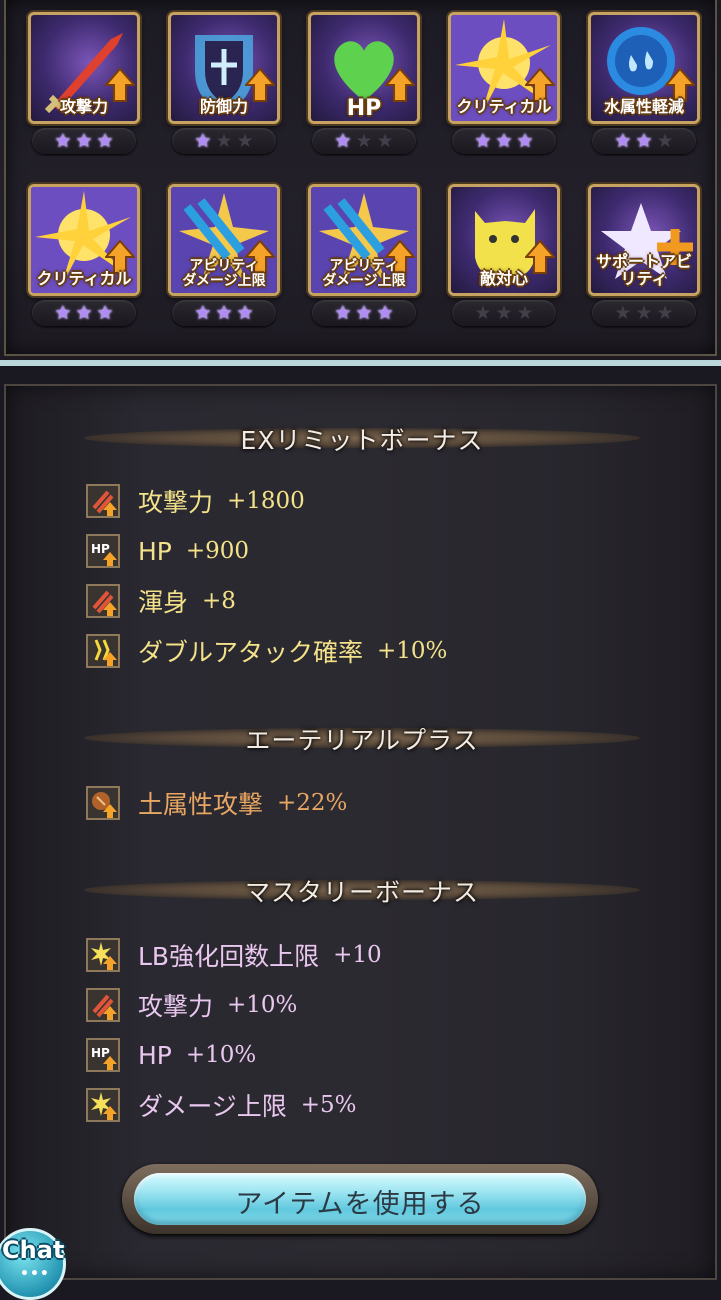 This screenshot has height=1300, width=721. Describe the element at coordinates (84, 68) in the screenshot. I see `sword-icon: 攻撃力` at that location.